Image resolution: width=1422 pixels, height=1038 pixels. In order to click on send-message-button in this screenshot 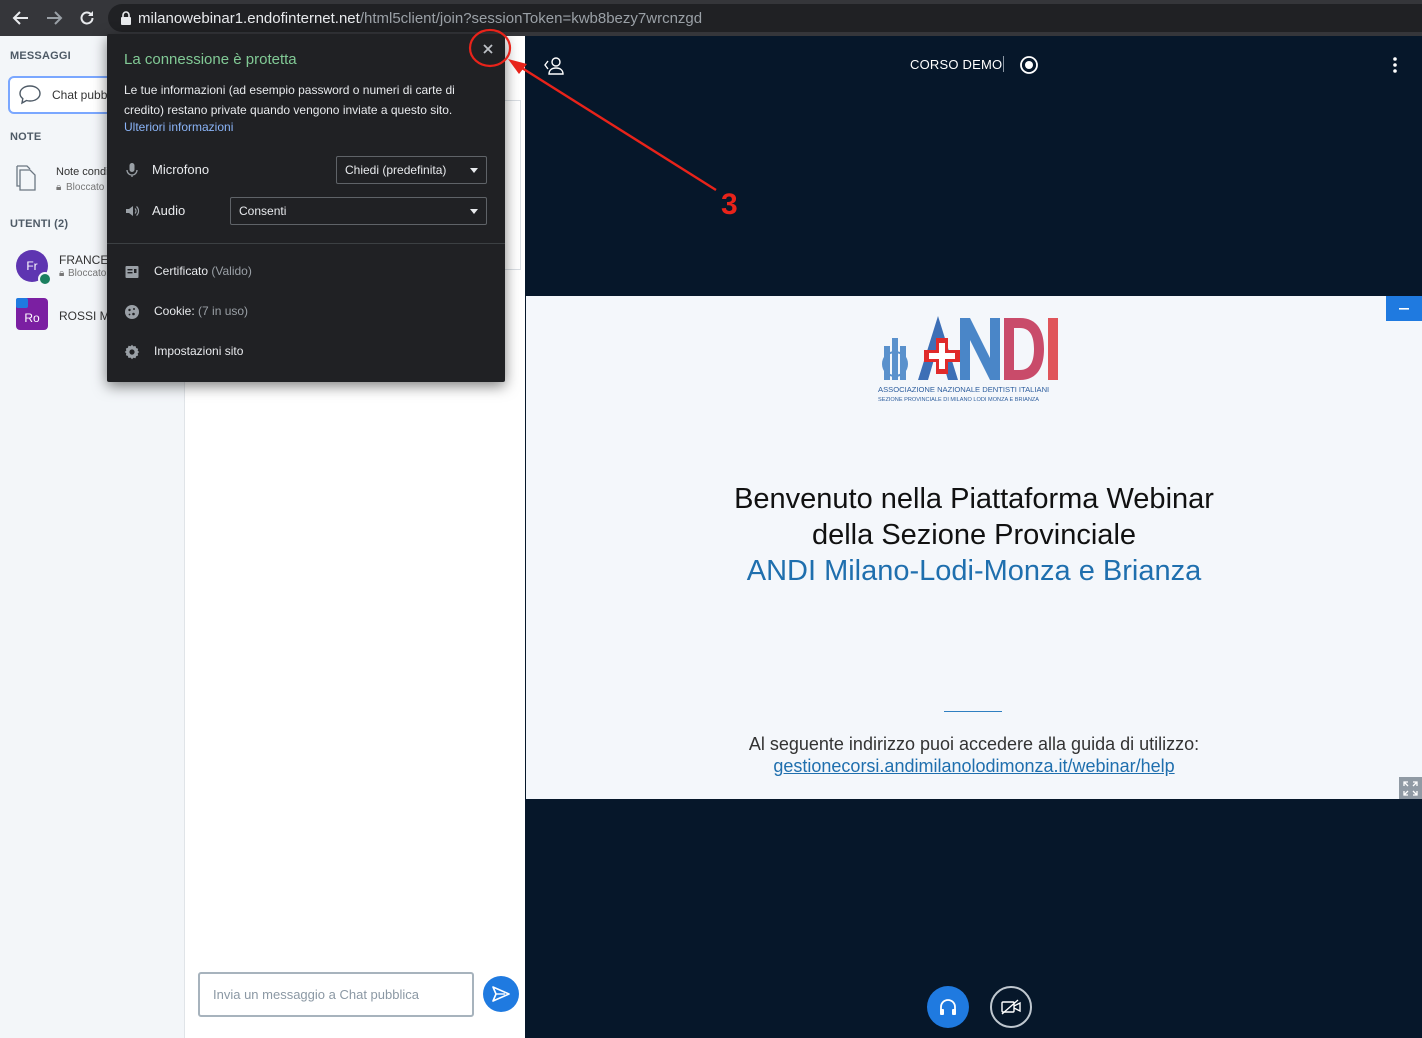, I will do `click(501, 994)`.